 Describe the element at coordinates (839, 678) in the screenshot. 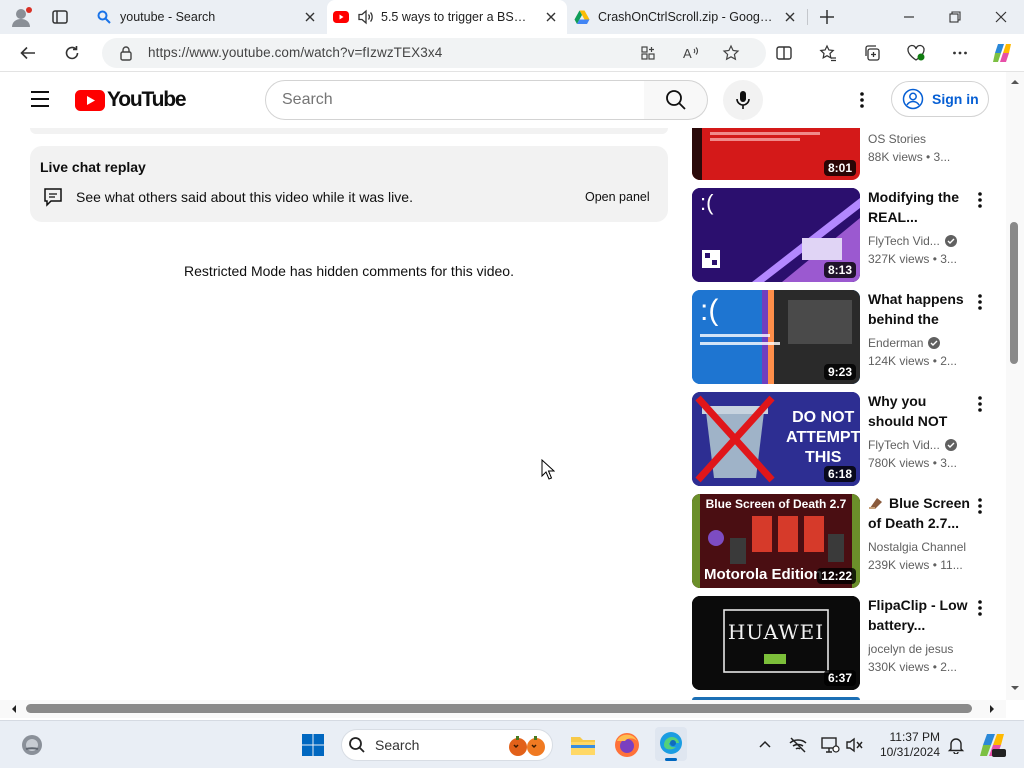

I see `video-duration: 6:37` at that location.